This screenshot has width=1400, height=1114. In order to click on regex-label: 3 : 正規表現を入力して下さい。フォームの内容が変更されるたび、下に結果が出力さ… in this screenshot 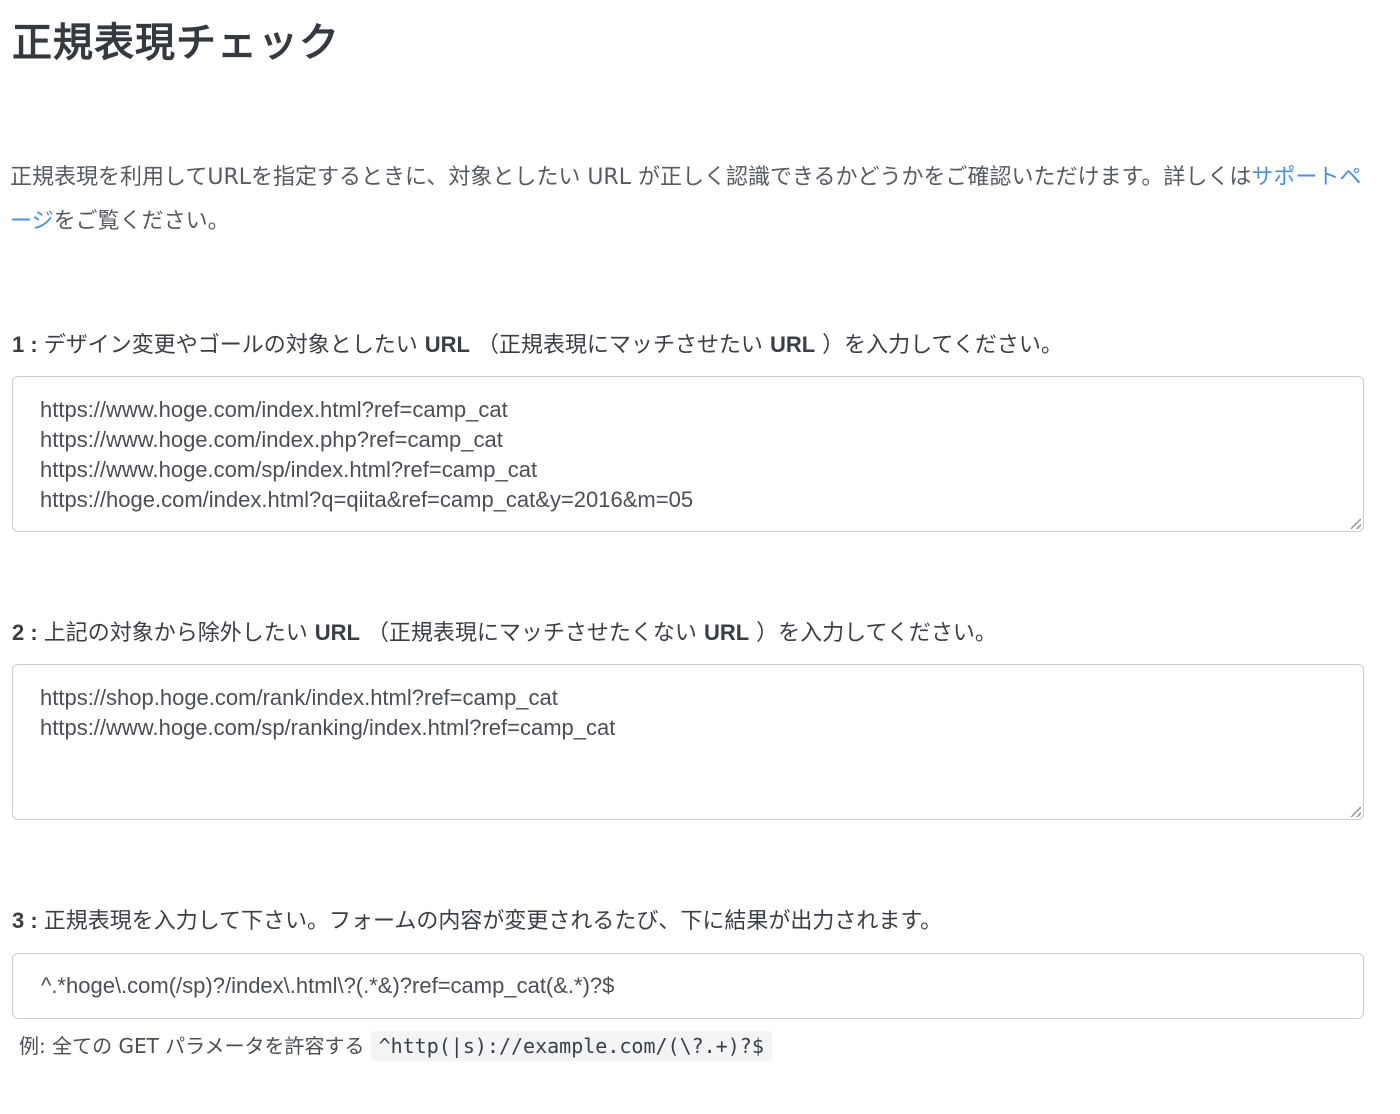, I will do `click(477, 921)`.